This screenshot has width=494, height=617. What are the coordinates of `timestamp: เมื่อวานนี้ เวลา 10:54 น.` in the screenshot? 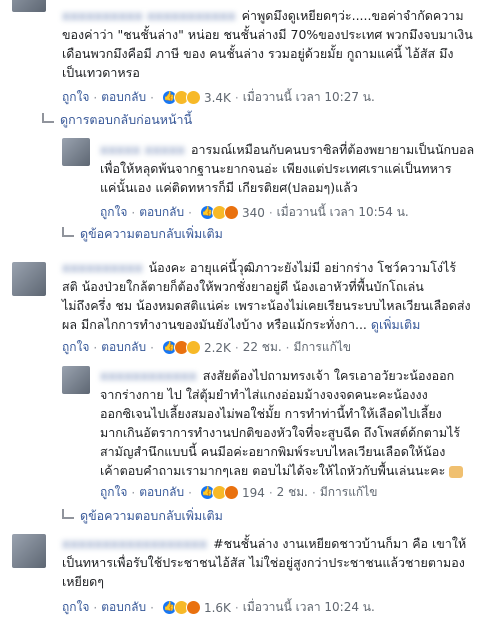 It's located at (343, 212).